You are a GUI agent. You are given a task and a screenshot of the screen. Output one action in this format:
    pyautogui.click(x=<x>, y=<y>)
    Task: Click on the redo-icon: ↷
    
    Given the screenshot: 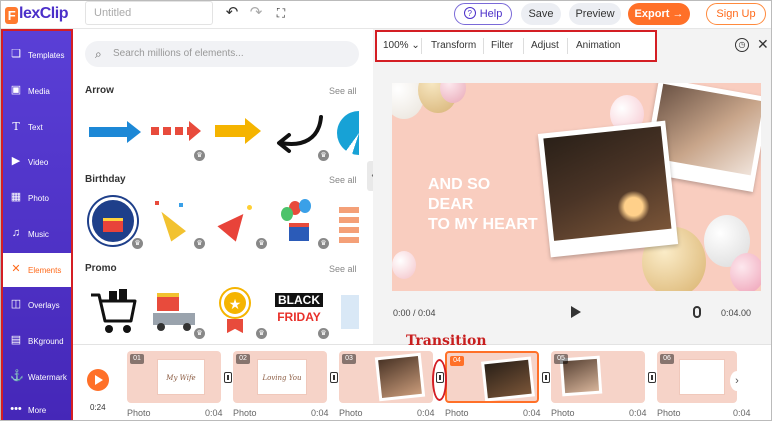 What is the action you would take?
    pyautogui.click(x=256, y=13)
    